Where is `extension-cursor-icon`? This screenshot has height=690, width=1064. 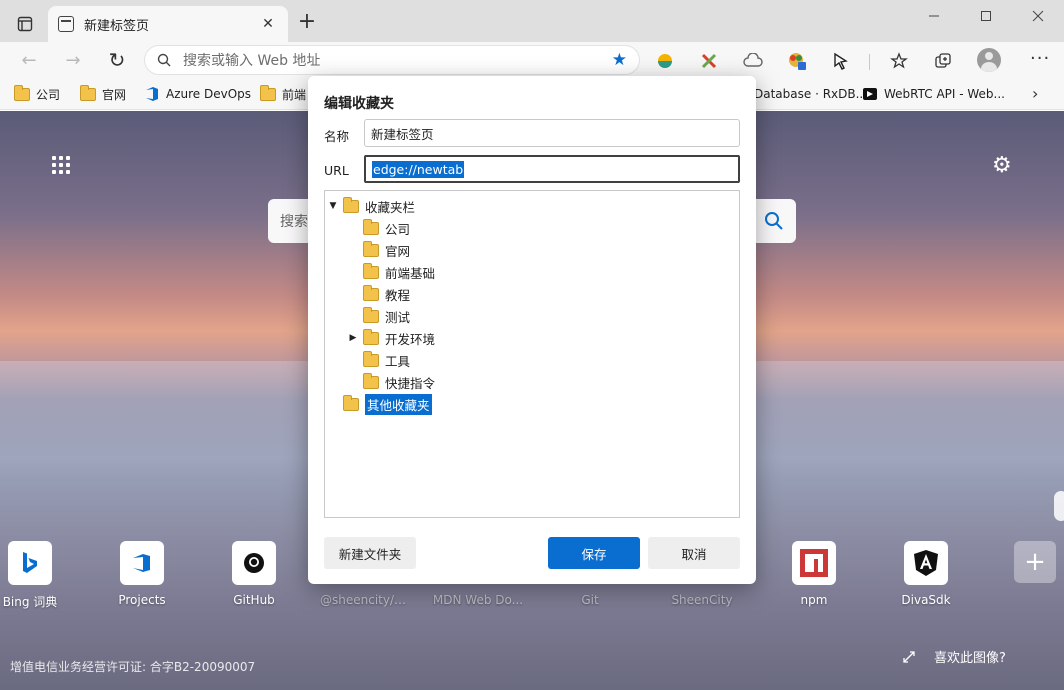 extension-cursor-icon is located at coordinates (841, 61).